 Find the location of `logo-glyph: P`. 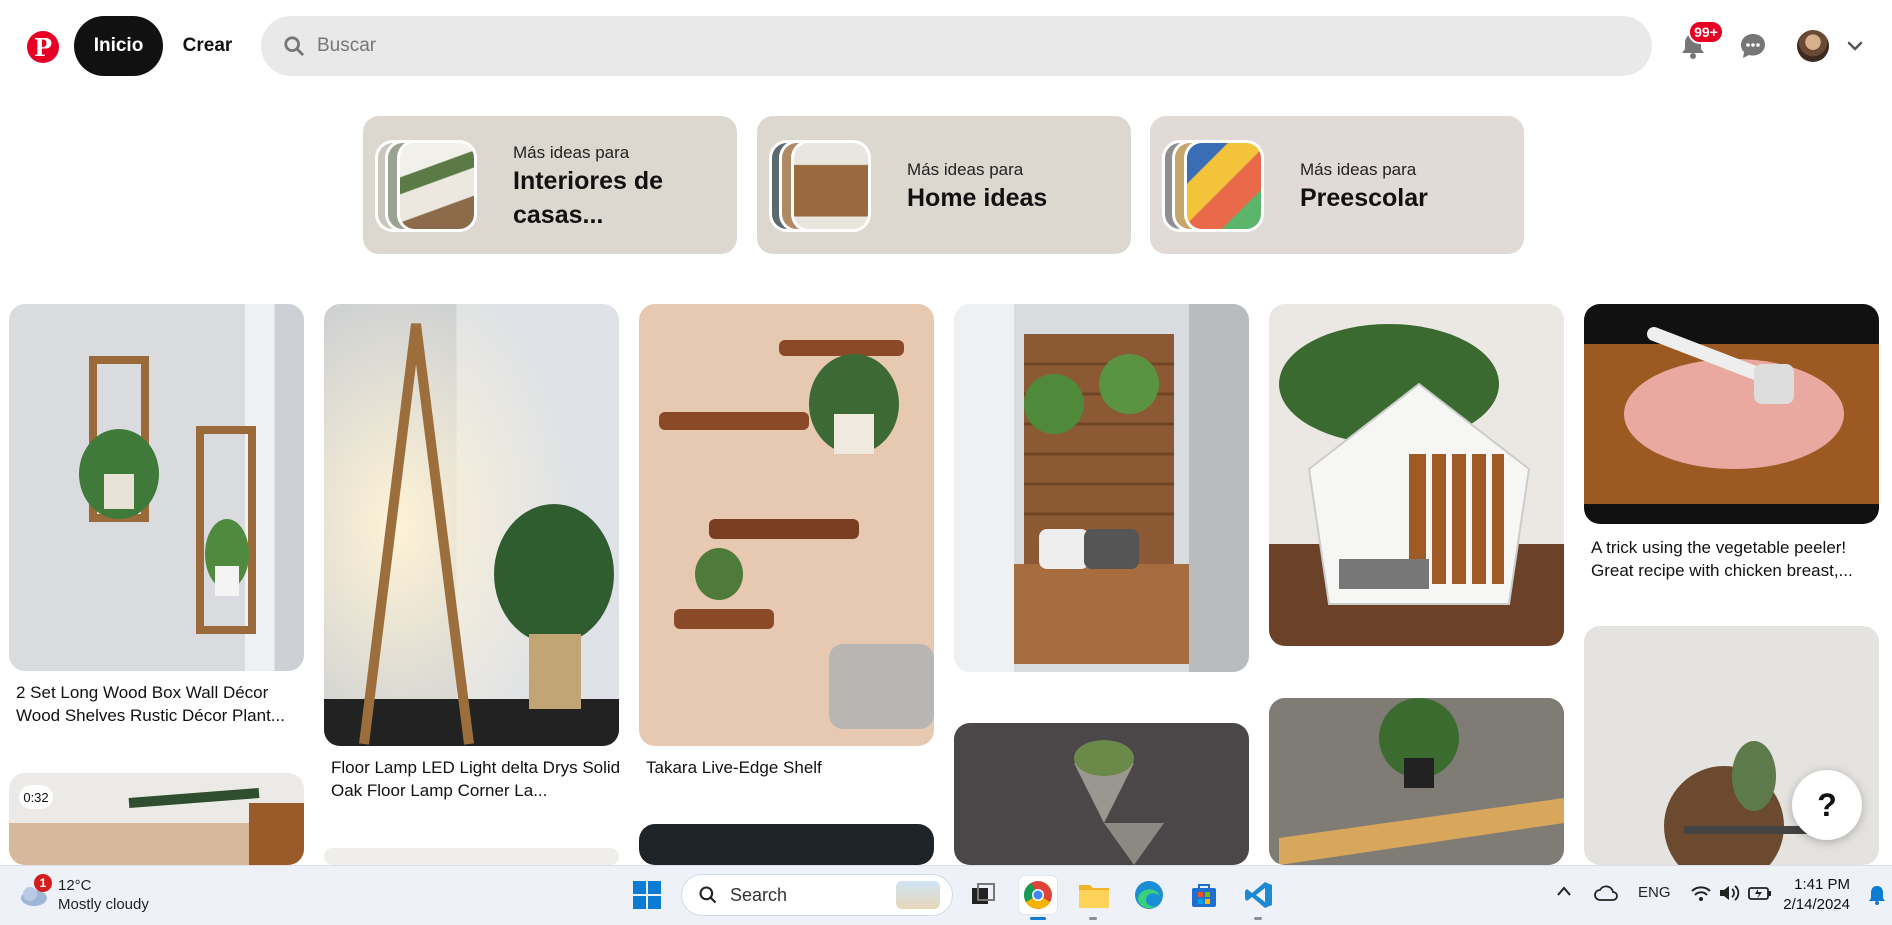

logo-glyph: P is located at coordinates (43, 47).